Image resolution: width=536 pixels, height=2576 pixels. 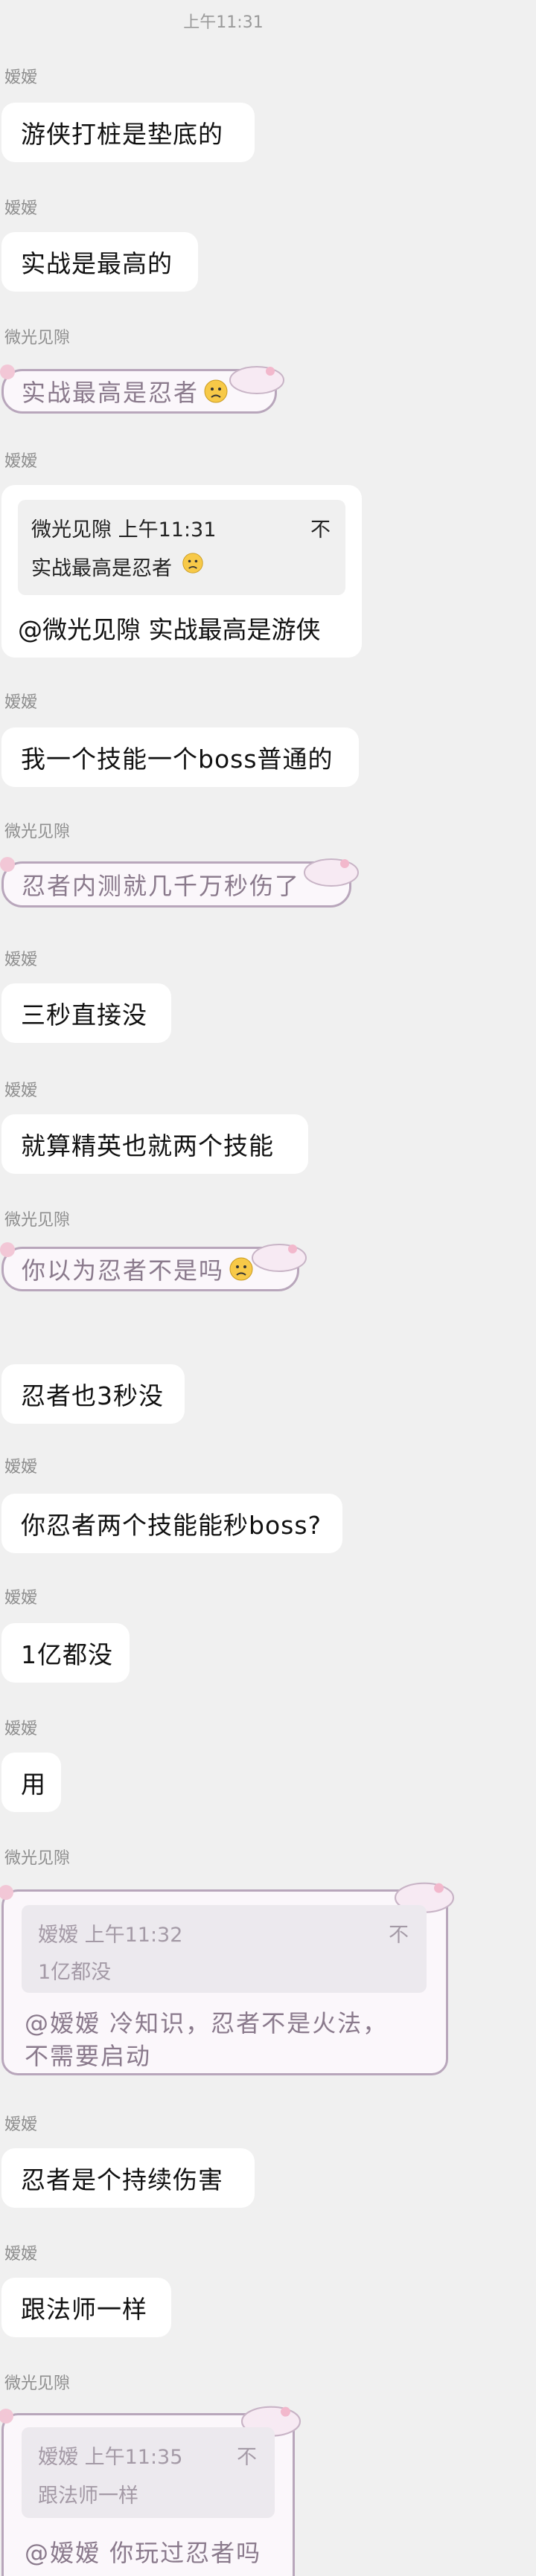 I want to click on message-text: 跟法师一样, so click(x=84, y=2309).